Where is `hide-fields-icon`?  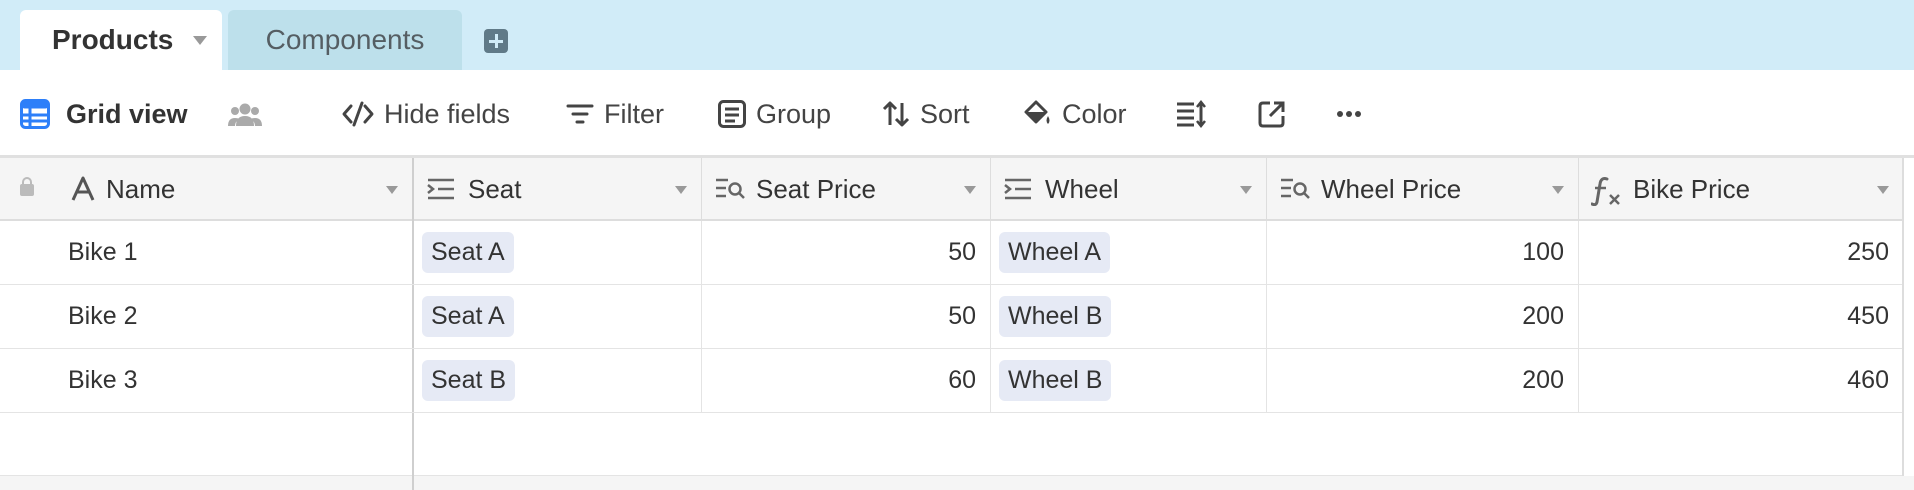
hide-fields-icon is located at coordinates (358, 114).